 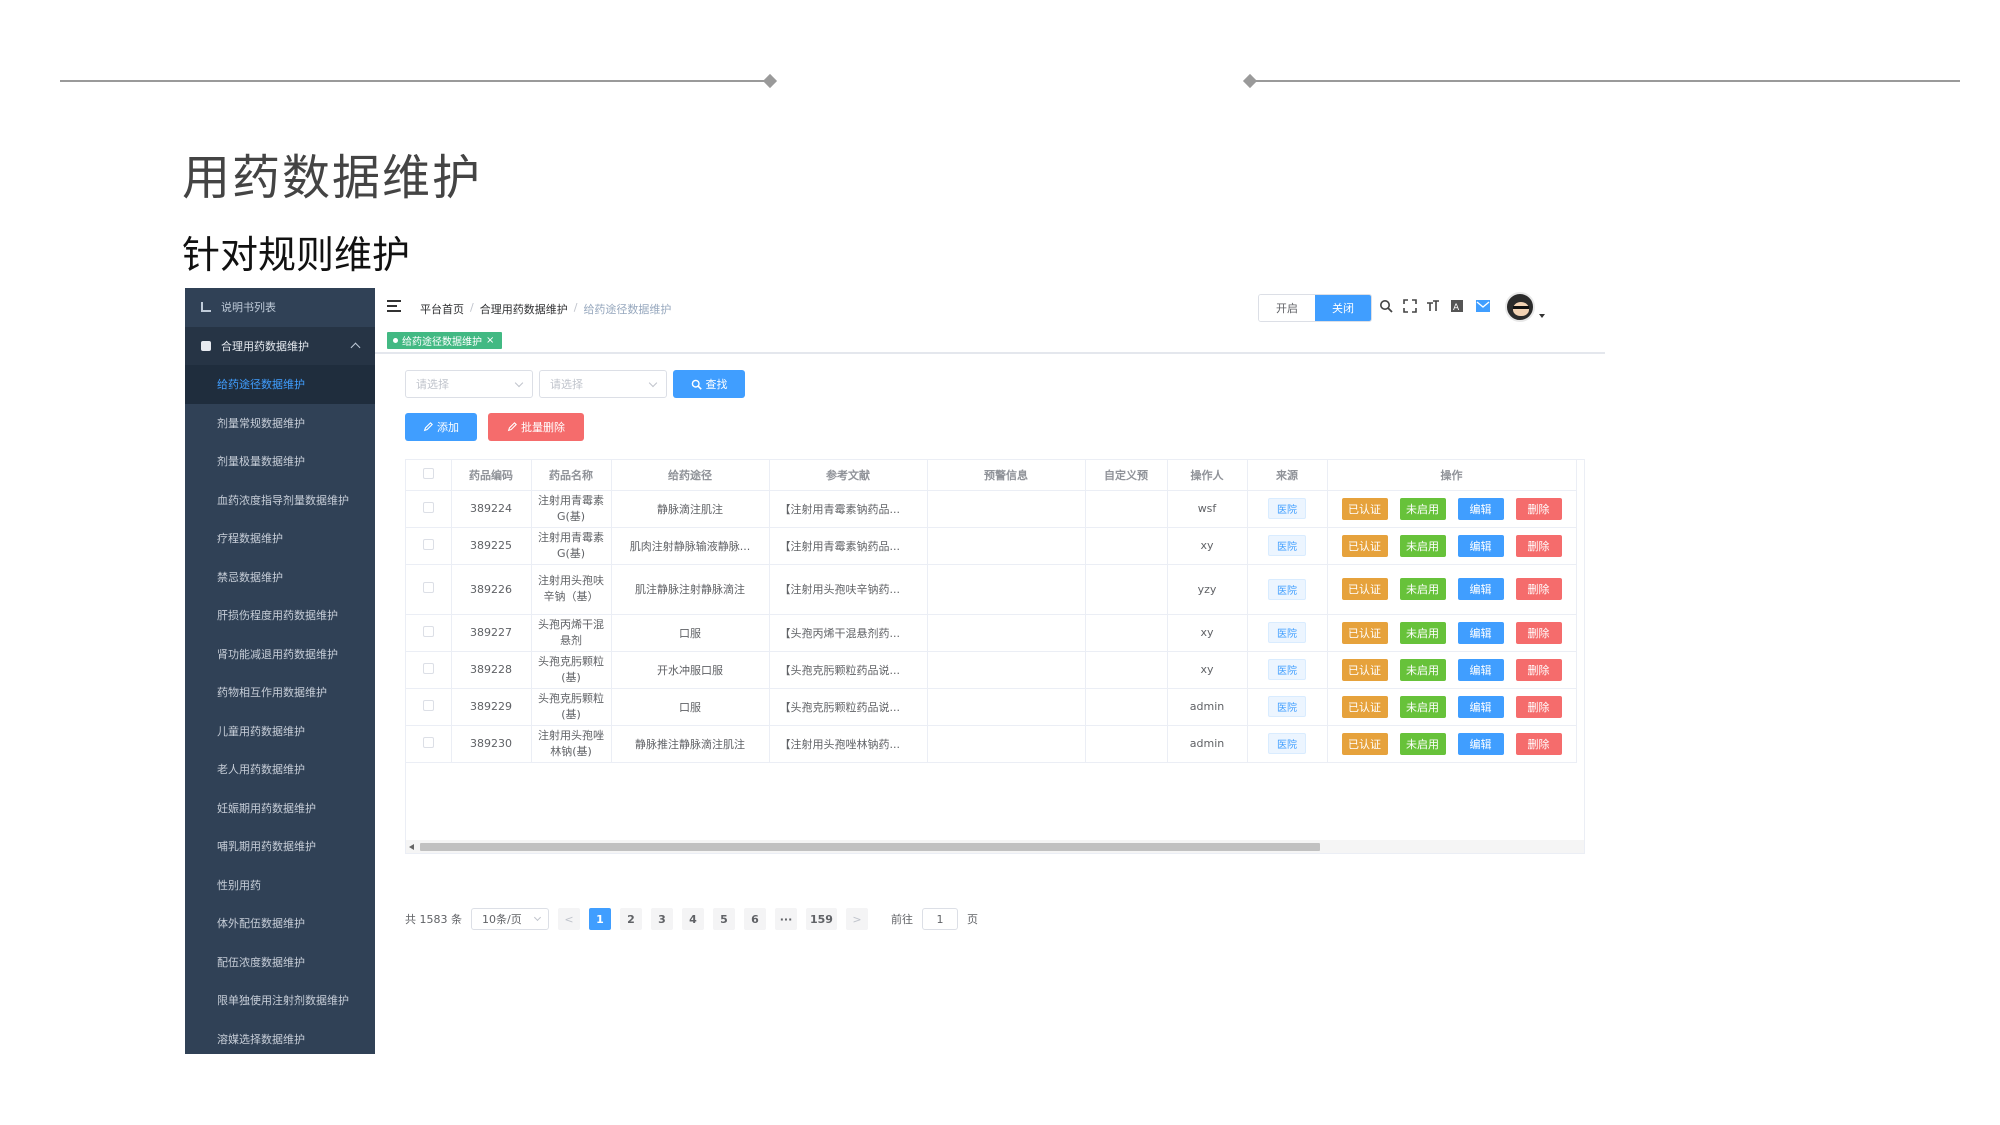 I want to click on toggle-on-button: 开启, so click(x=1287, y=308).